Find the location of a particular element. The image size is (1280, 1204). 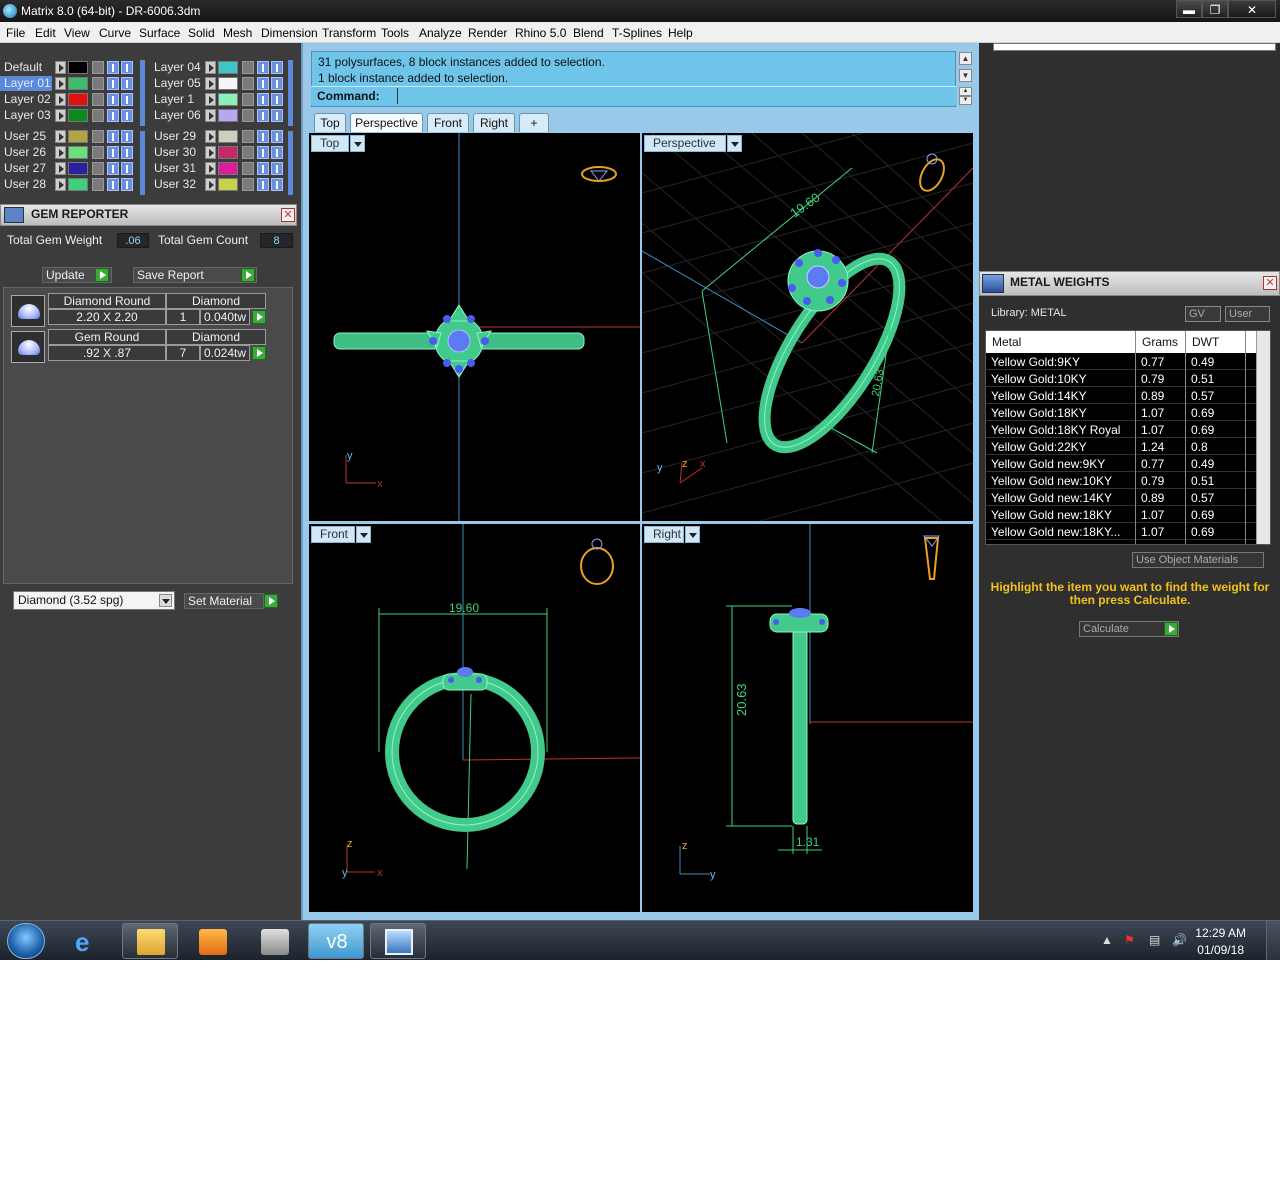

layer-name: User 25 is located at coordinates (26, 136).